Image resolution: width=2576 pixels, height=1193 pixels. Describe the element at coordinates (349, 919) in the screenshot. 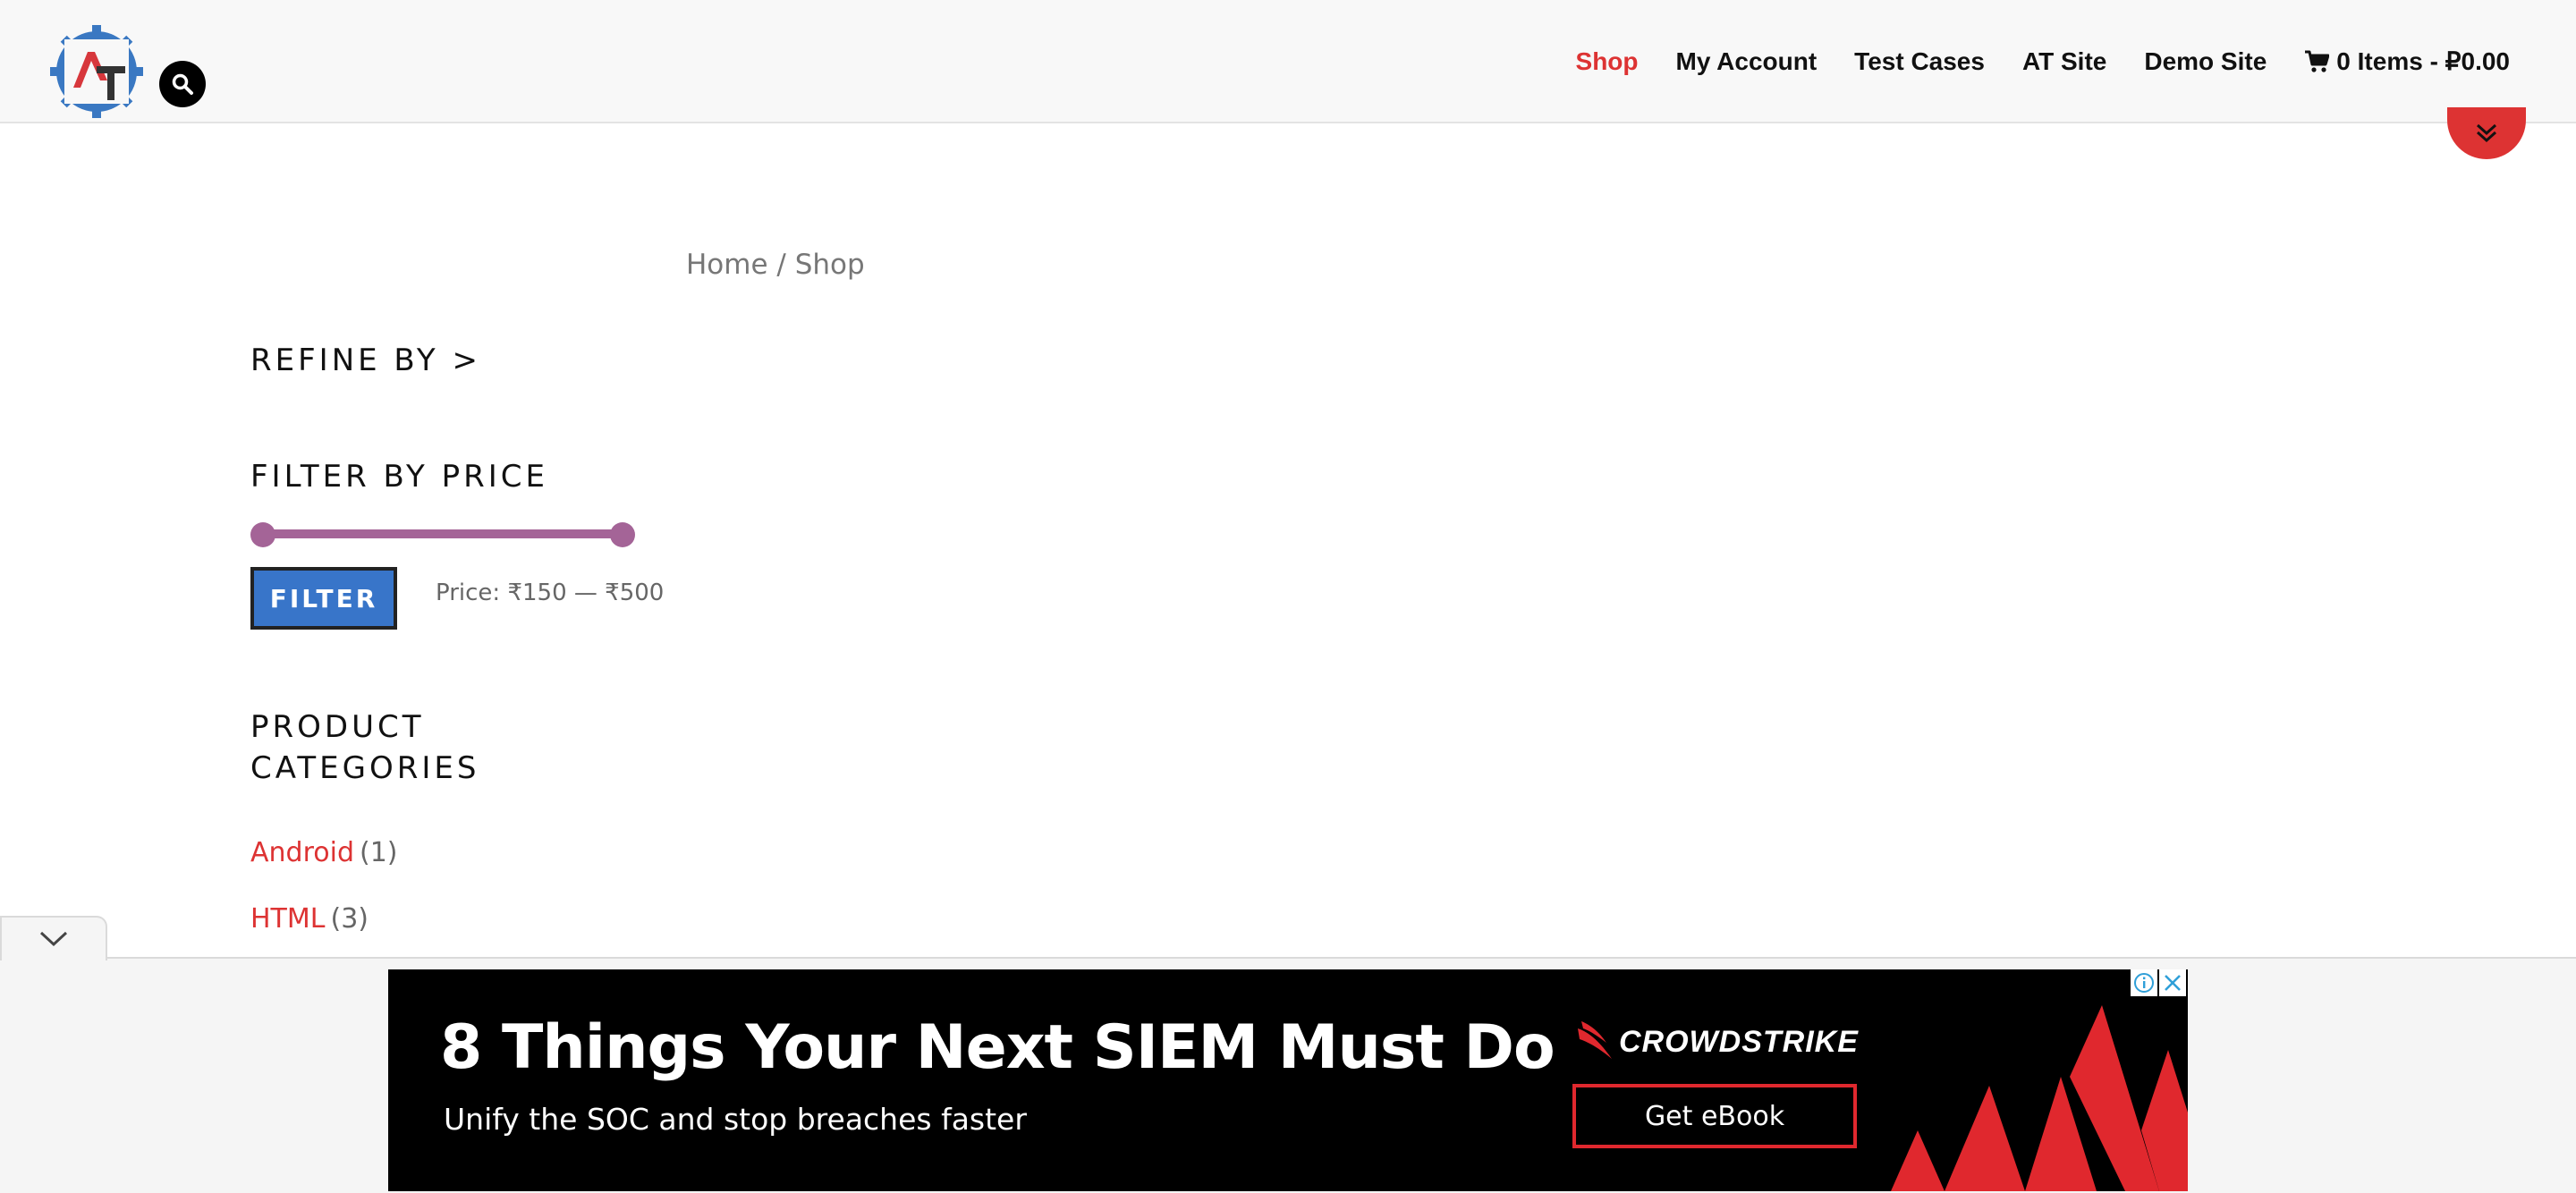

I see `category-count: (3)` at that location.